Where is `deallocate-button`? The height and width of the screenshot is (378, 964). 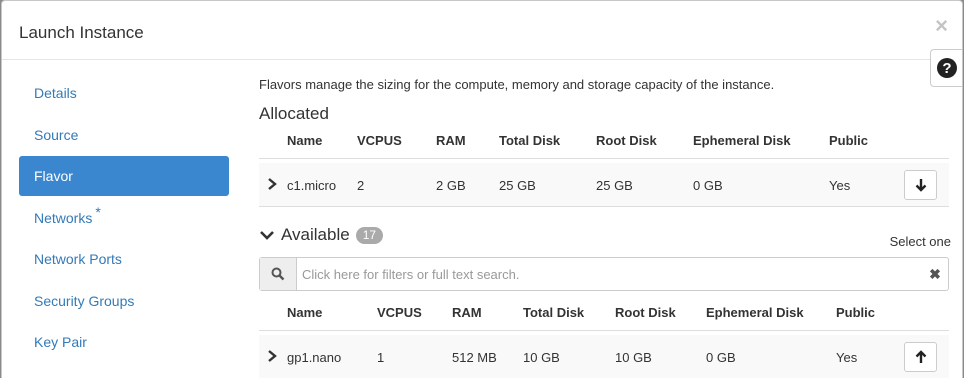 deallocate-button is located at coordinates (920, 185).